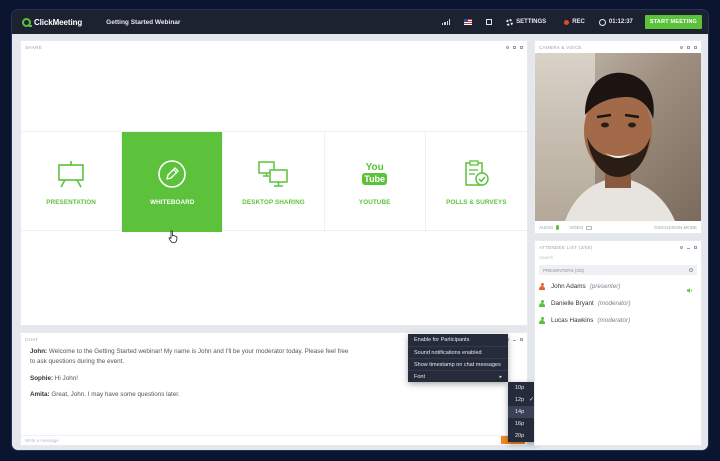 The width and height of the screenshot is (720, 461). I want to click on monitors-icon, so click(273, 173).